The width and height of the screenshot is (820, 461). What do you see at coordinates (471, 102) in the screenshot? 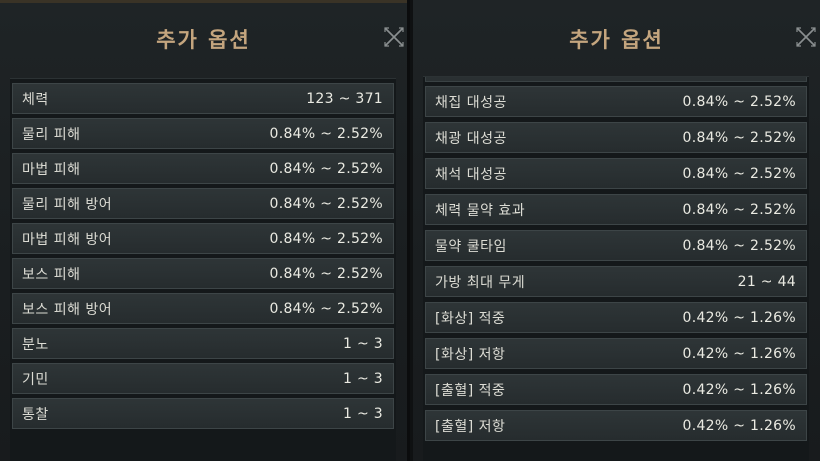
I see `option-label: 채집 대성공` at bounding box center [471, 102].